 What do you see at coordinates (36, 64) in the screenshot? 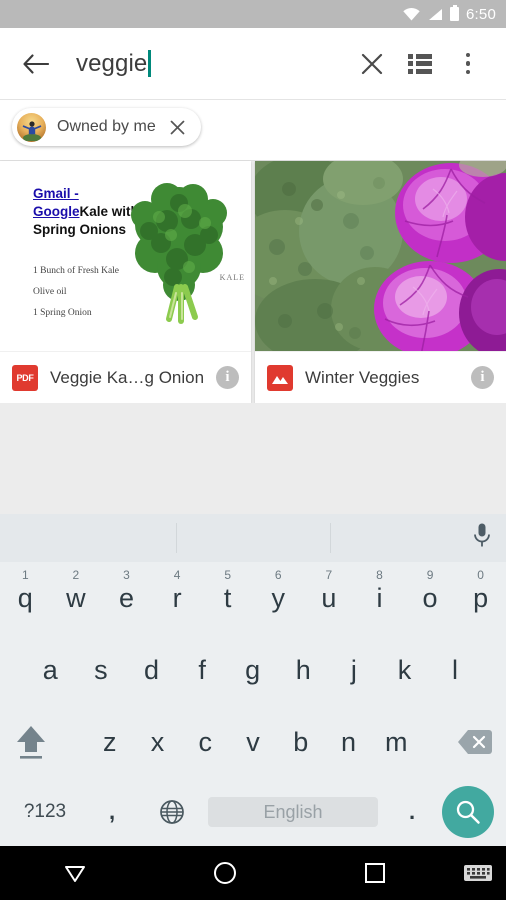
I see `back-arrow-icon` at bounding box center [36, 64].